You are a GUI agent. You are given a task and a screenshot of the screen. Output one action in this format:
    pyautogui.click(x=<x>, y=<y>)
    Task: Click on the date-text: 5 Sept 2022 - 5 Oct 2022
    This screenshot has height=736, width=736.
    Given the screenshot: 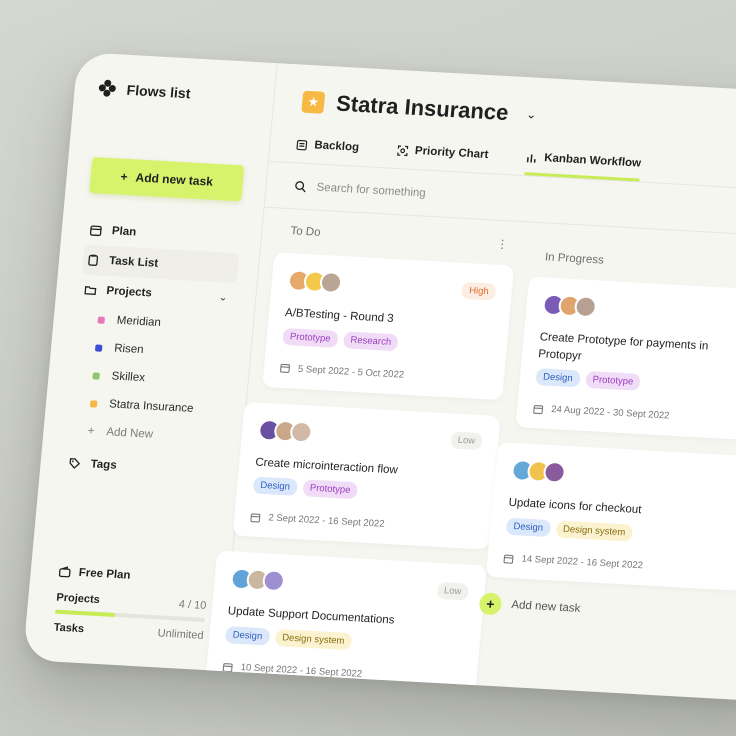 What is the action you would take?
    pyautogui.click(x=351, y=372)
    